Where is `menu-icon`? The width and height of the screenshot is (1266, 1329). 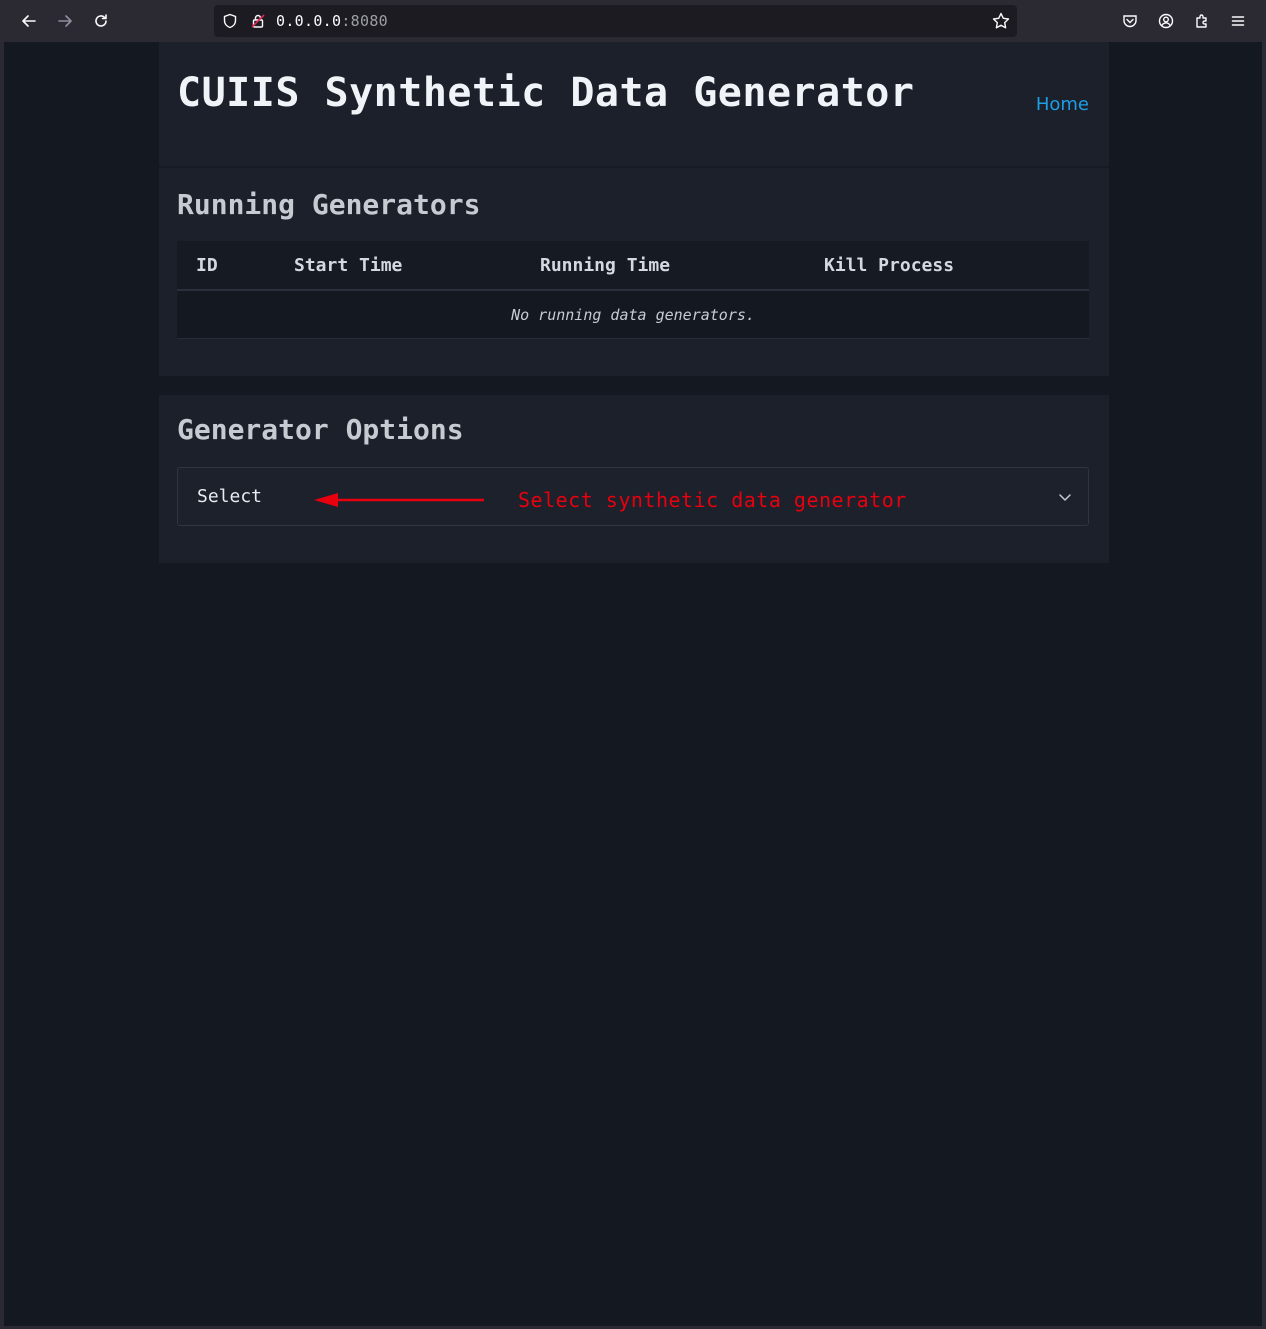
menu-icon is located at coordinates (1238, 21).